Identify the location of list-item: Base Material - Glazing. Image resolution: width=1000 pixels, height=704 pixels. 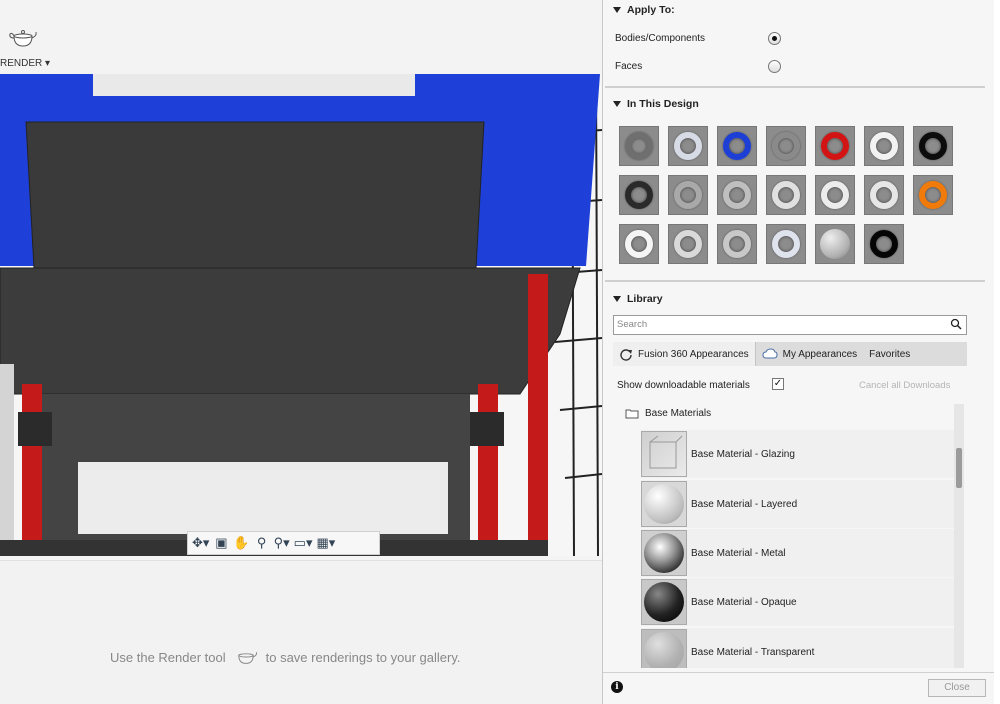
(801, 454).